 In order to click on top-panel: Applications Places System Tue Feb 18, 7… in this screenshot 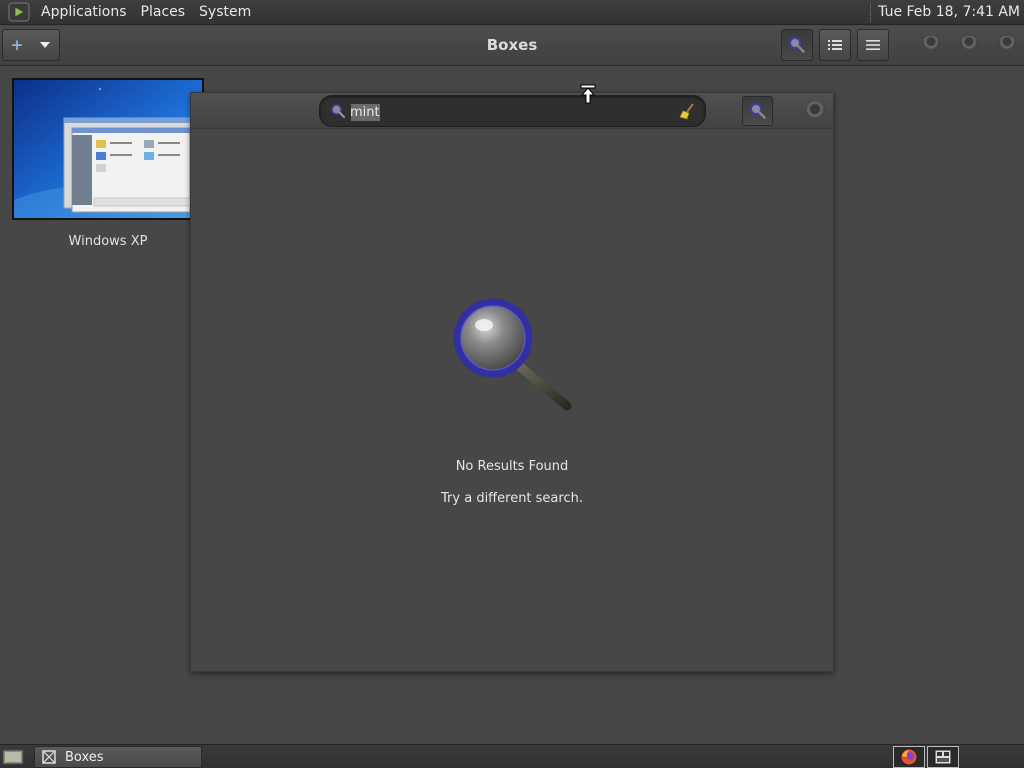, I will do `click(512, 12)`.